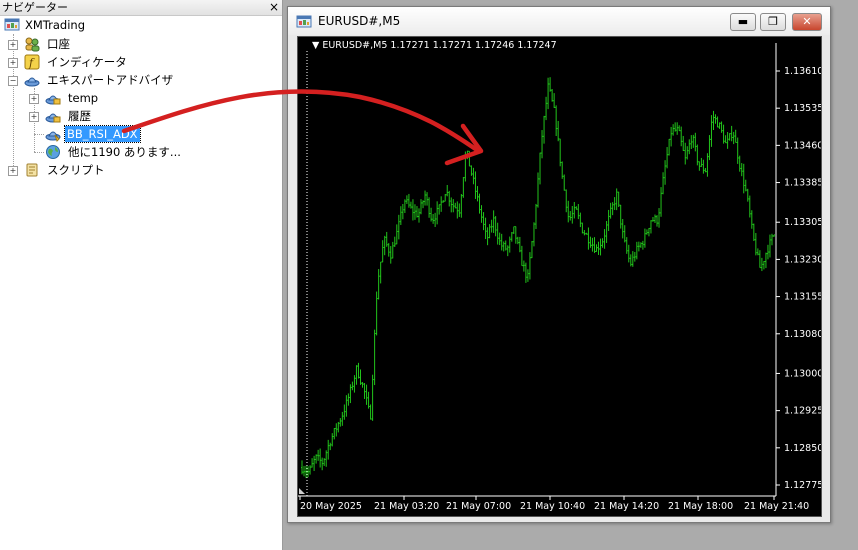 The height and width of the screenshot is (550, 858). Describe the element at coordinates (802, 145) in the screenshot. I see `price-tick-label: 1.13460` at that location.